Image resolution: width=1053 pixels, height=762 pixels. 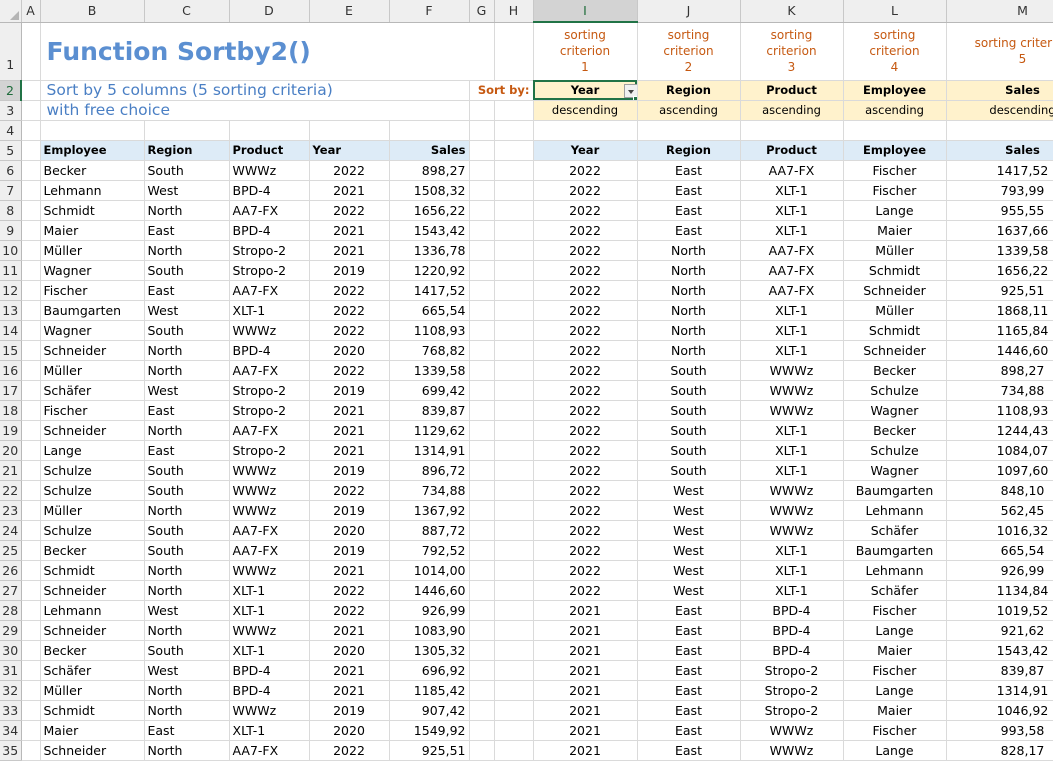 I want to click on cell-g27, so click(x=482, y=590).